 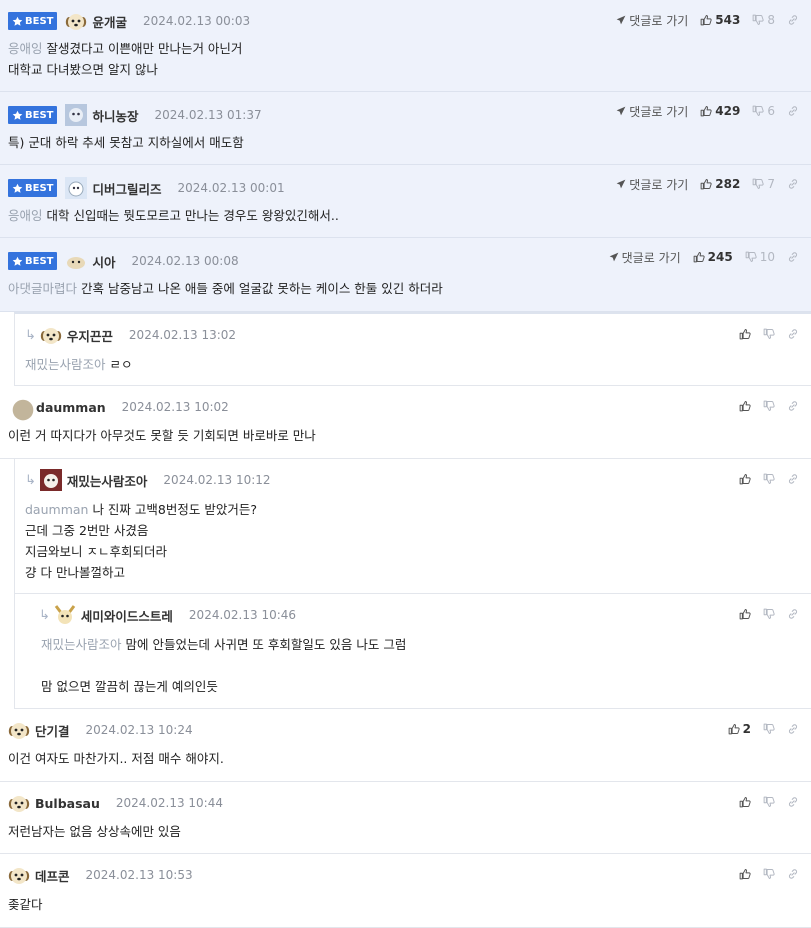 I want to click on comment-author: 단기결, so click(x=52, y=730).